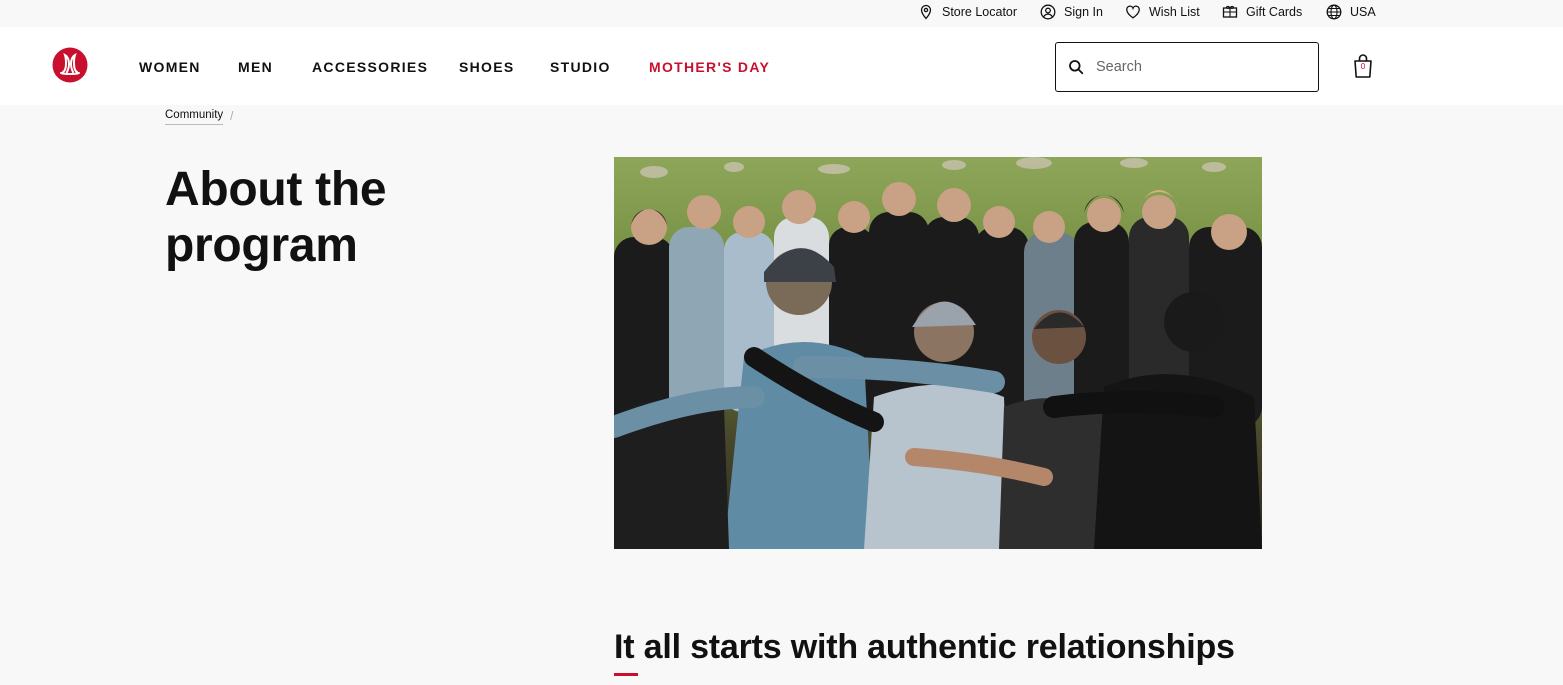 This screenshot has height=685, width=1563. I want to click on lululemon-logo-icon, so click(70, 65).